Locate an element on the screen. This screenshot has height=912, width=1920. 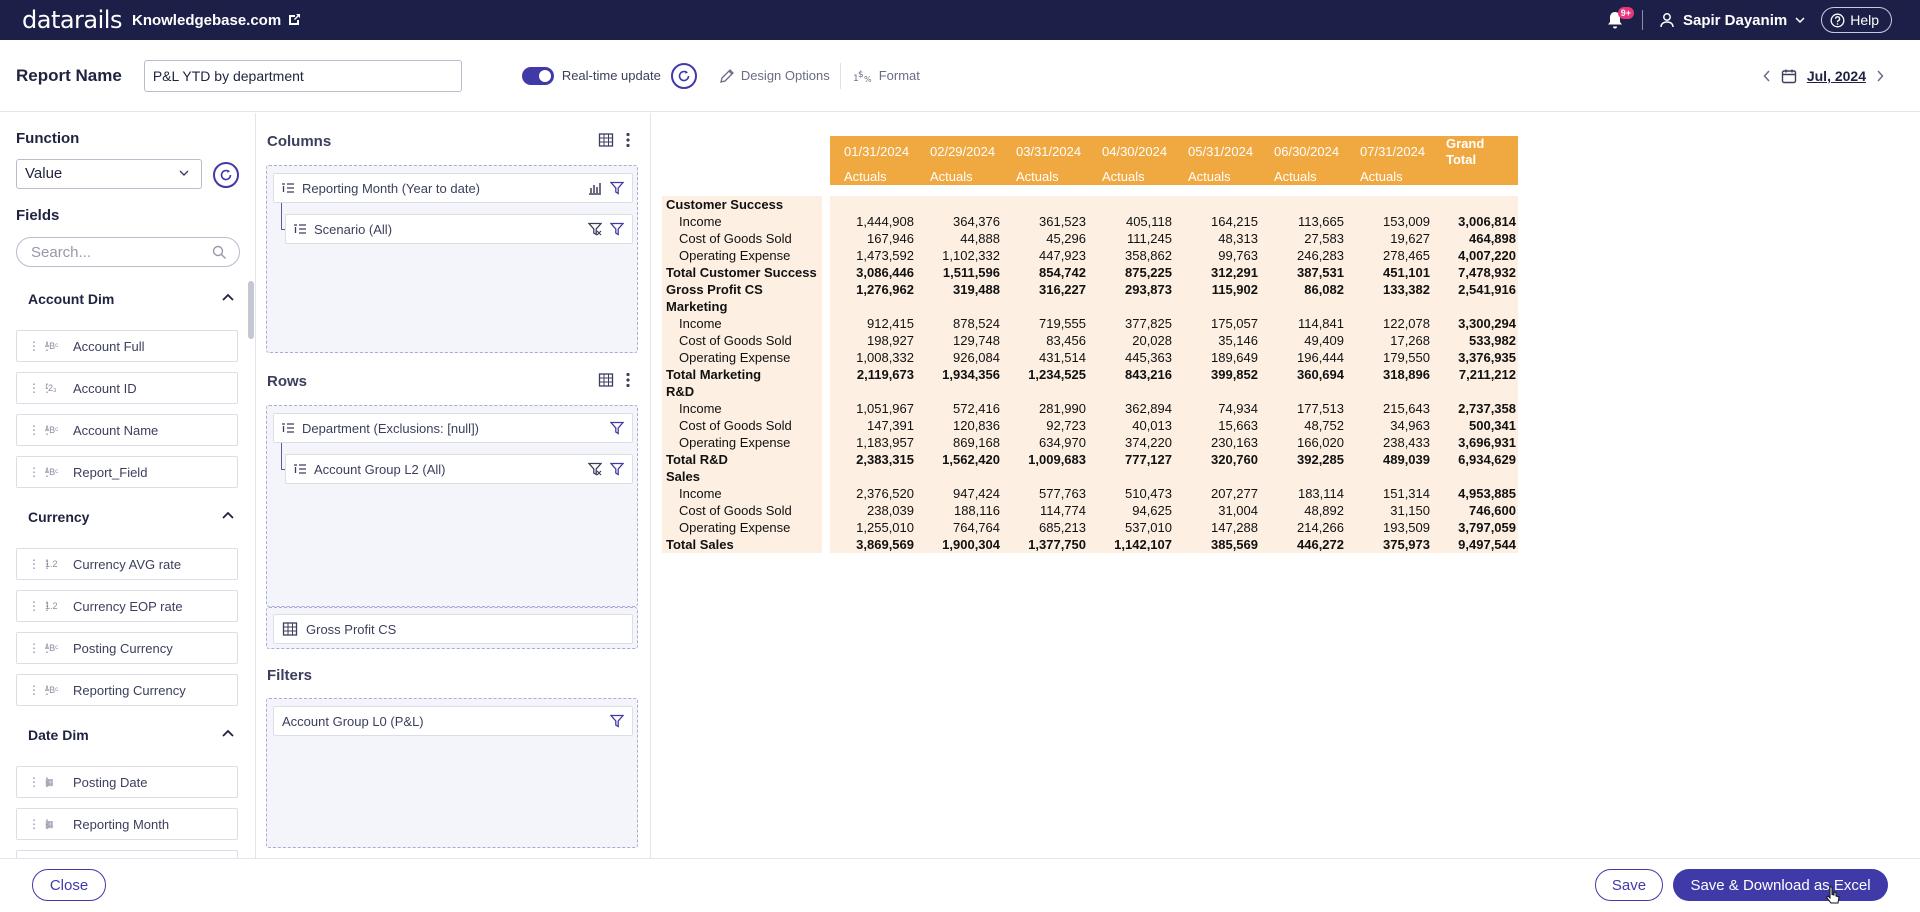
company-link: Knowledgebase.com is located at coordinates (216, 20).